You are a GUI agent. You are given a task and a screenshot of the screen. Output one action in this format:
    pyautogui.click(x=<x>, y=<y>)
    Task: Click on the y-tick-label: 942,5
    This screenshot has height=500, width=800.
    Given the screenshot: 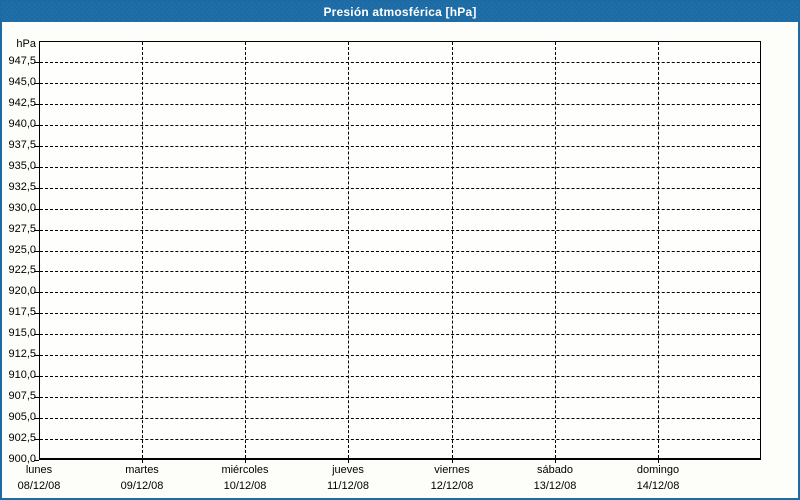 What is the action you would take?
    pyautogui.click(x=22, y=103)
    